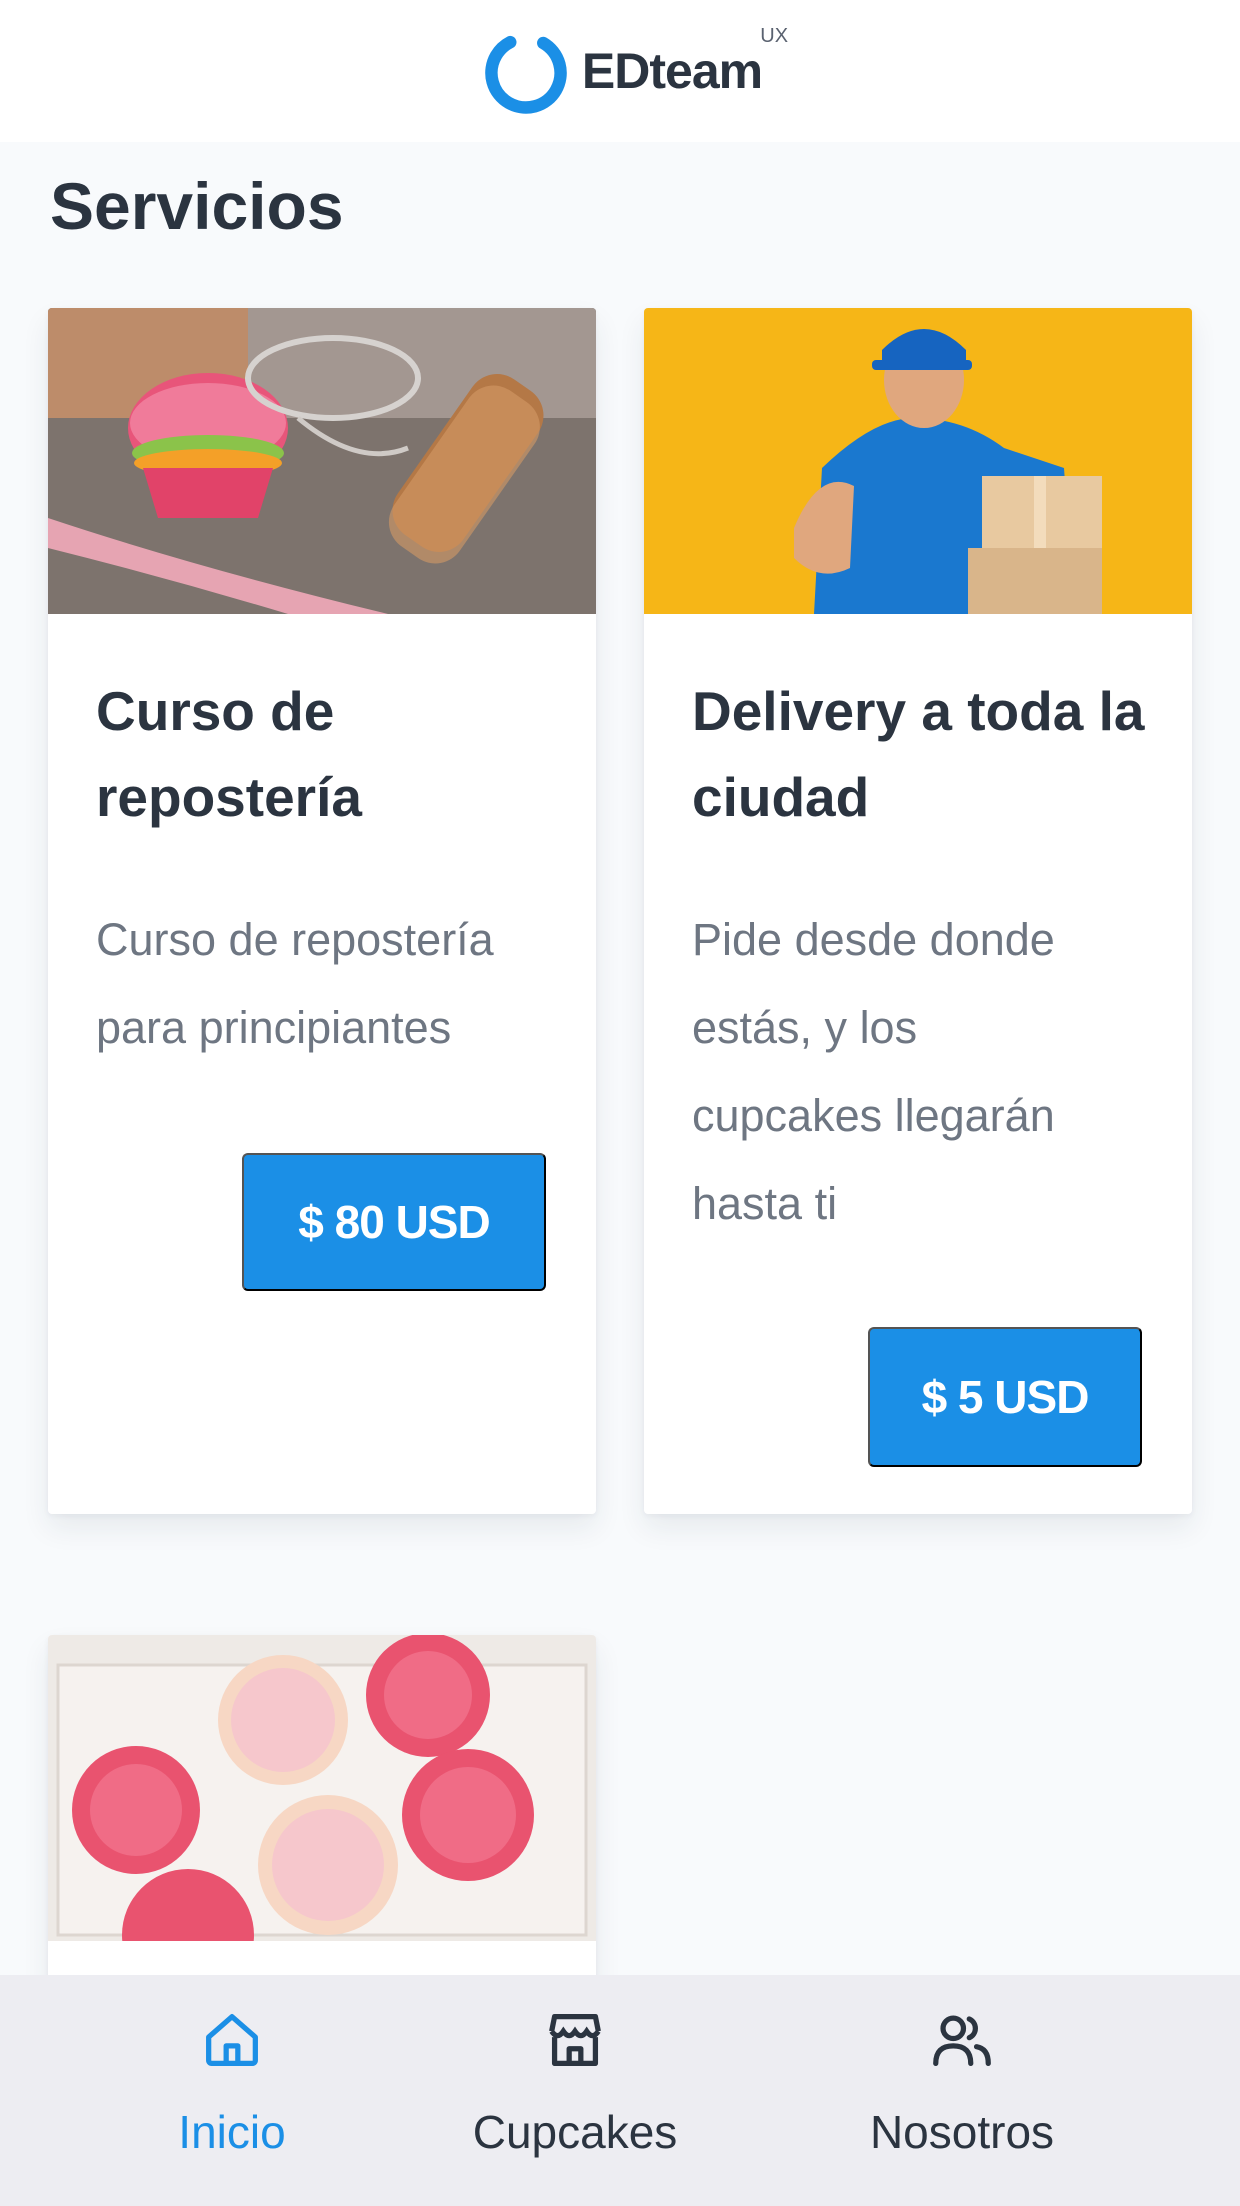  What do you see at coordinates (229, 754) in the screenshot?
I see `card-title: Curso de repostería` at bounding box center [229, 754].